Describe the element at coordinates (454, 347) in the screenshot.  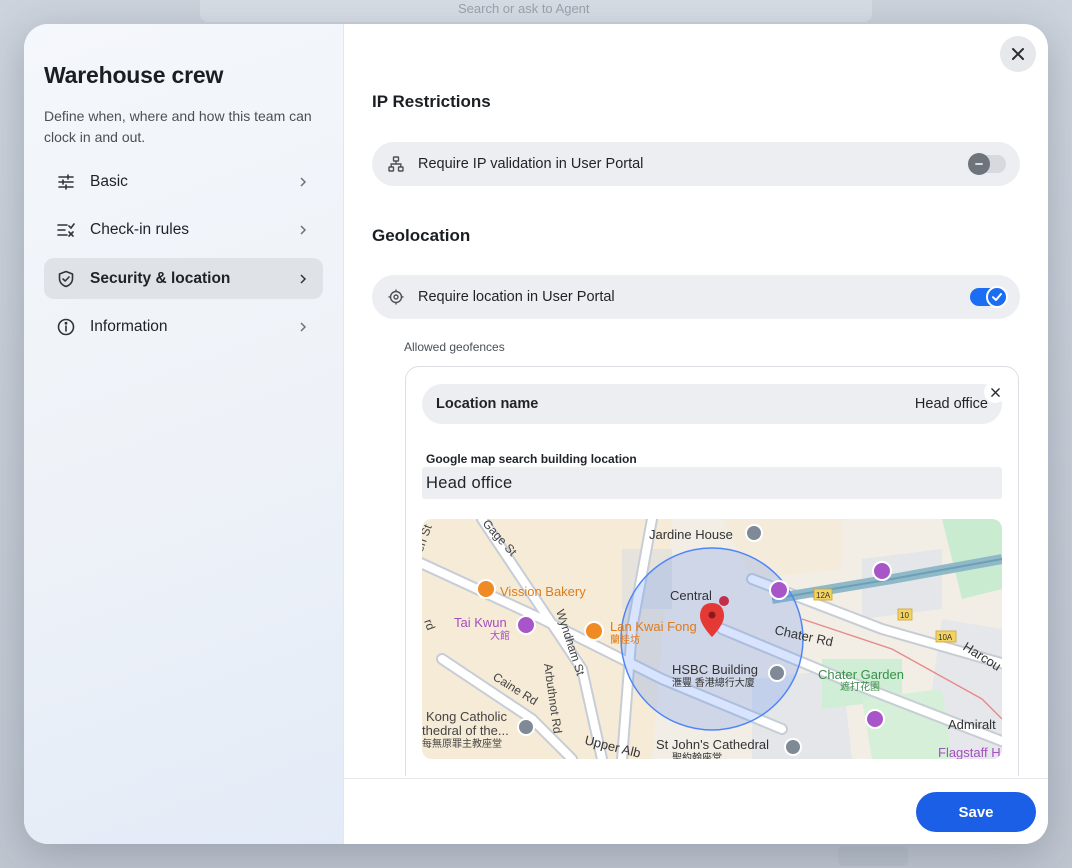
I see `allowed-geofences-caption: Allowed geofences` at that location.